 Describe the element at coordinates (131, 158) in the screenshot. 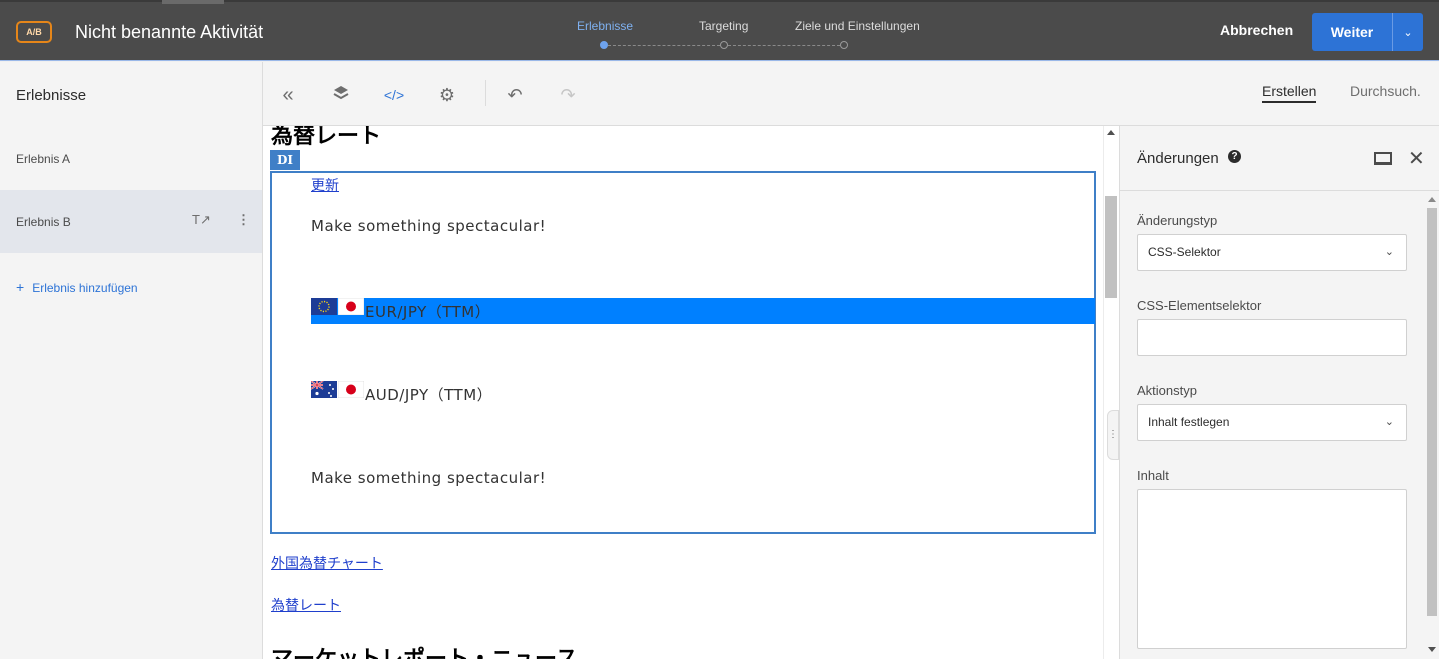

I see `experience-item-a: Erlebnis A` at that location.